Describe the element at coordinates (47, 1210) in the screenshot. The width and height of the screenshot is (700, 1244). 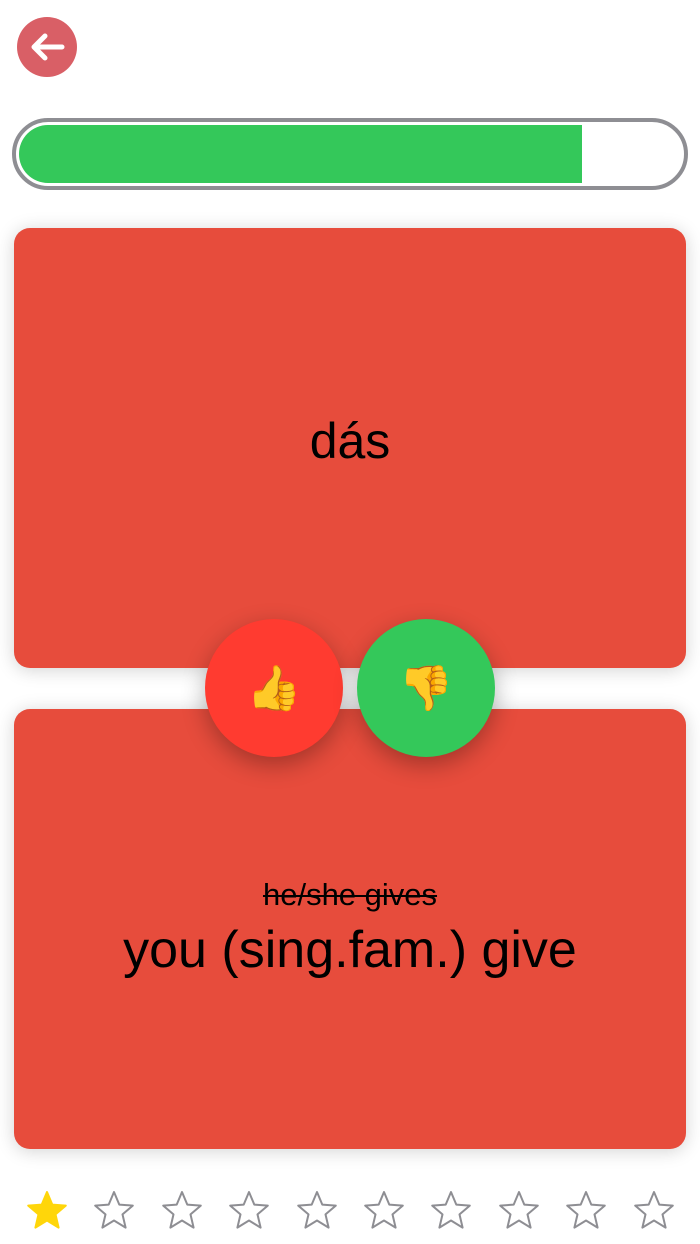
I see `star-filled-icon` at that location.